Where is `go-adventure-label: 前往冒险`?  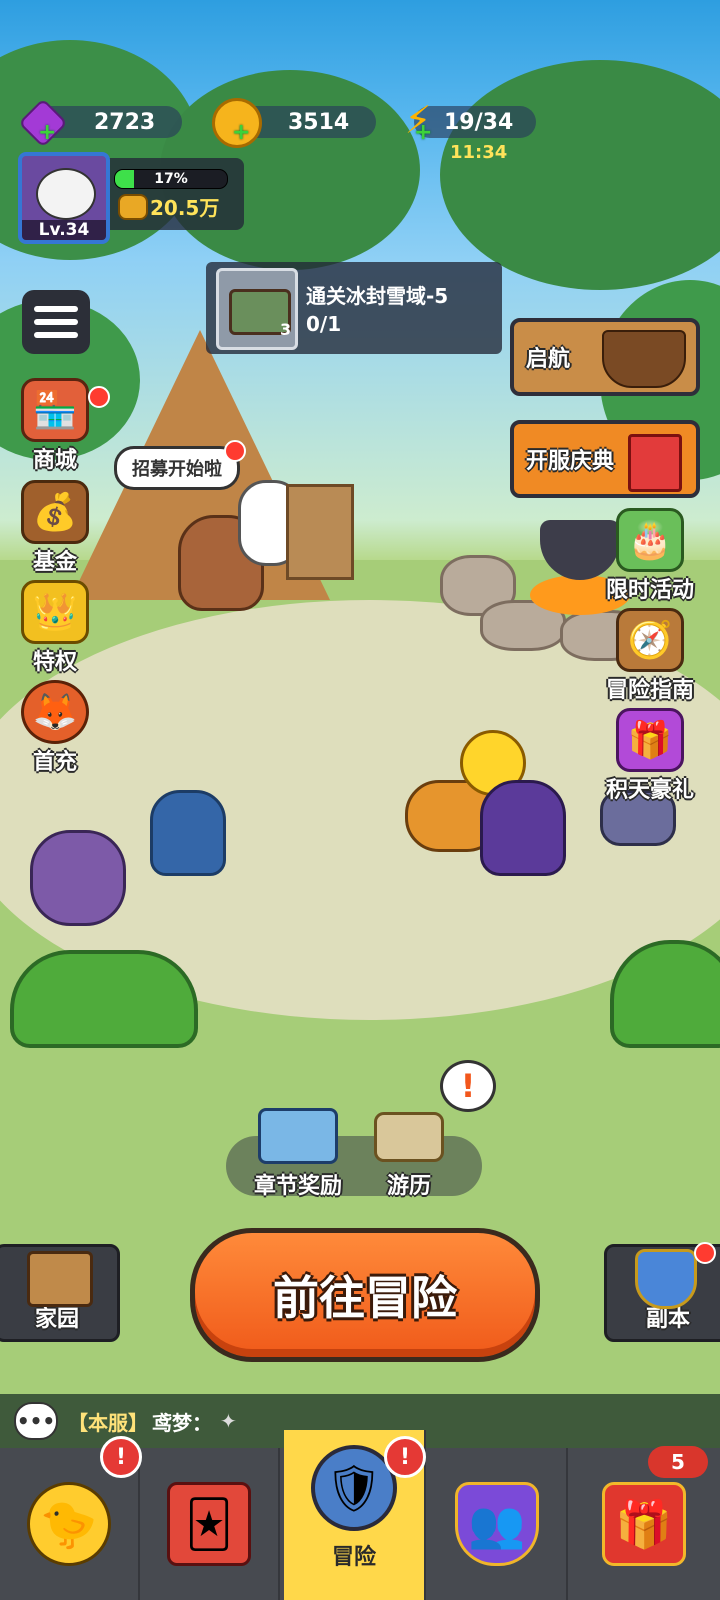
go-adventure-label: 前往冒险 is located at coordinates (365, 1298).